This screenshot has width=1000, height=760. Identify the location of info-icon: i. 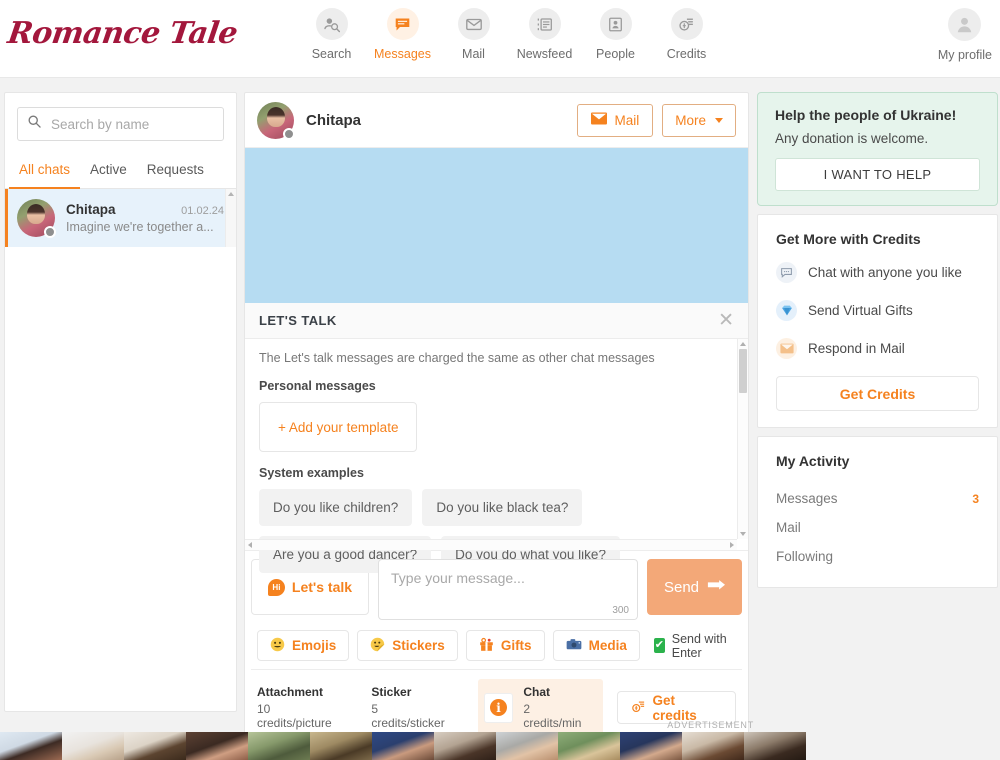
(498, 707).